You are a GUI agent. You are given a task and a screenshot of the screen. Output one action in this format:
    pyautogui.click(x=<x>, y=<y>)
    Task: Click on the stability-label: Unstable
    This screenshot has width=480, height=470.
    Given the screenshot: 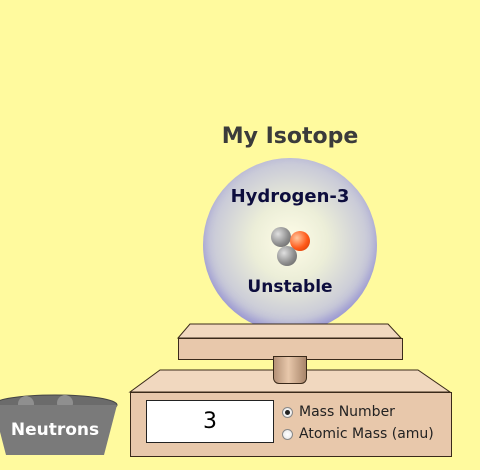 What is the action you would take?
    pyautogui.click(x=290, y=287)
    